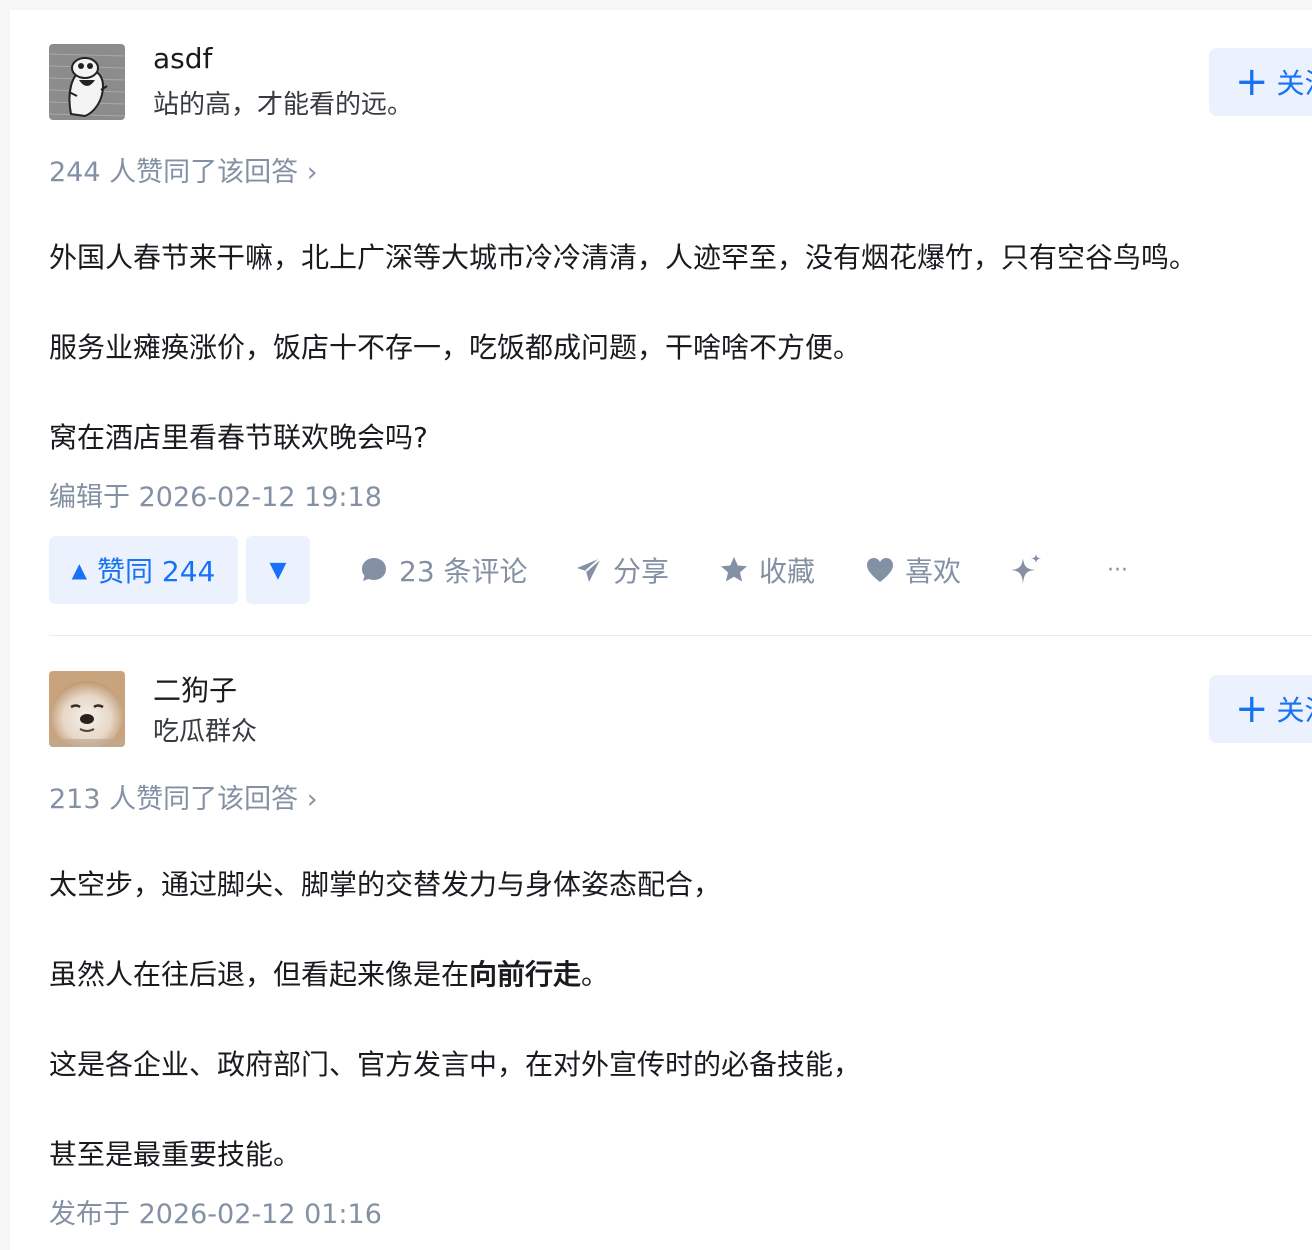 This screenshot has width=1312, height=1250. I want to click on answer-paragraph: 服务业瘫痪涨价，饭店十不存一，吃饭都成问题，干啥啥不方便。, so click(455, 347).